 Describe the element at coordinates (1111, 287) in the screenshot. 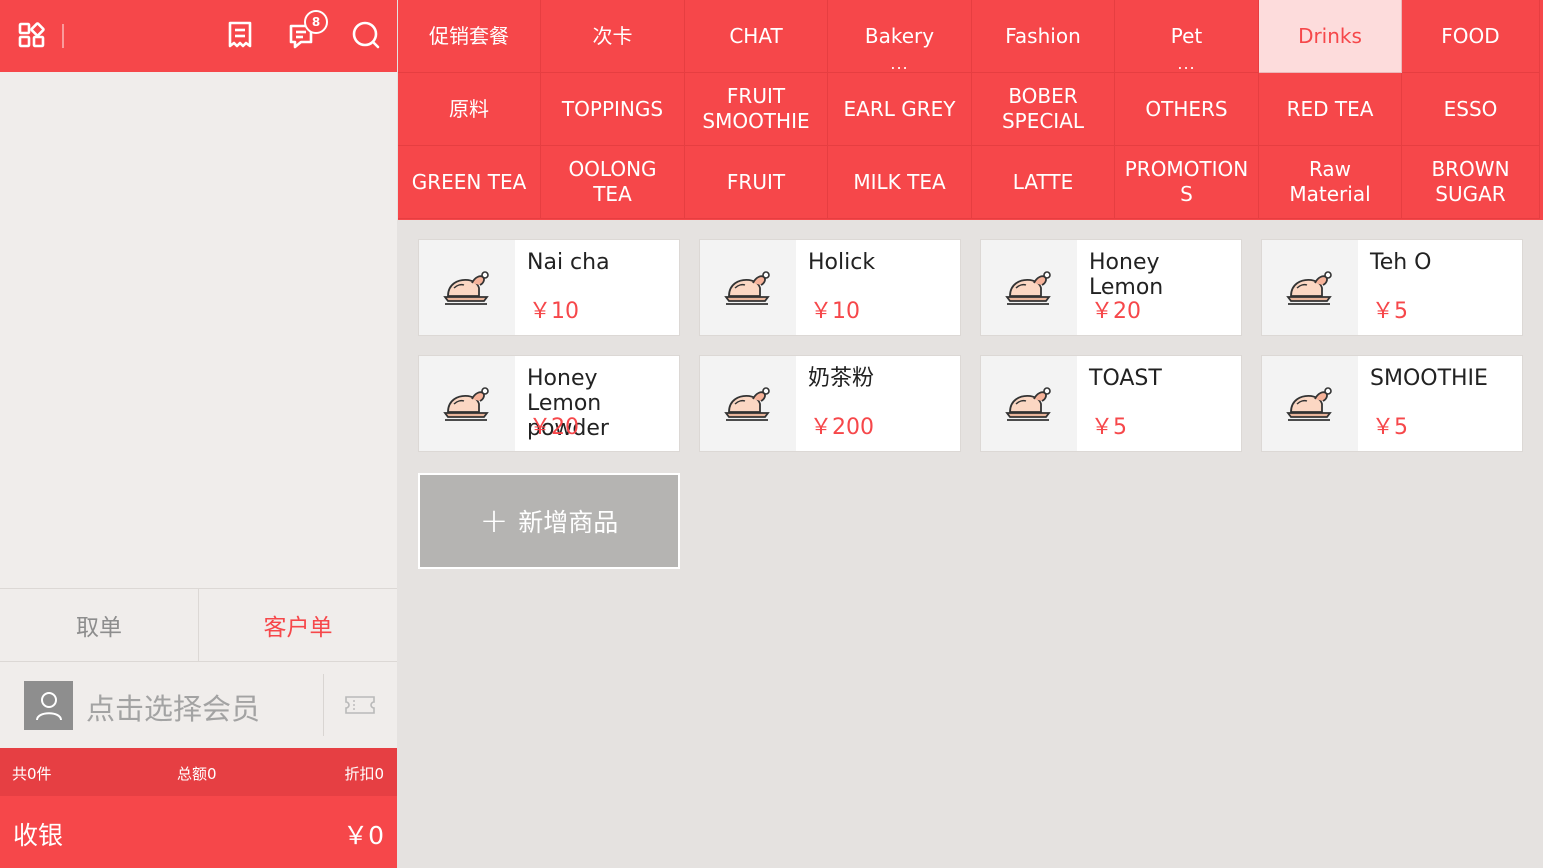

I see `product-card: Honey Lemon ￥20` at that location.